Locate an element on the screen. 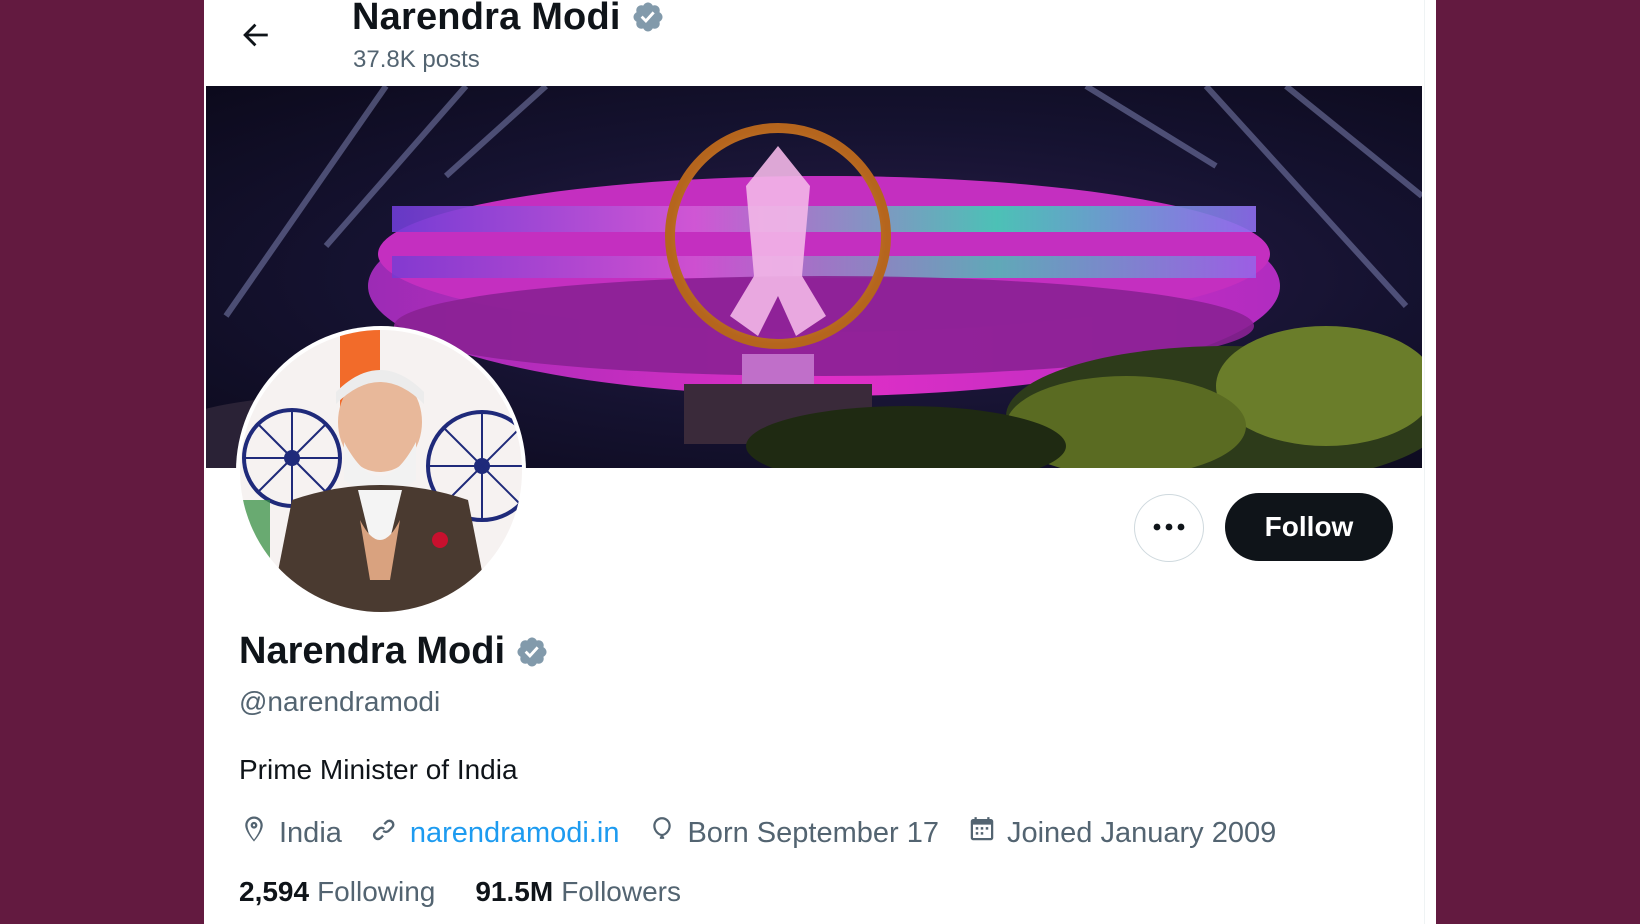  following-count: 2,594 is located at coordinates (274, 891).